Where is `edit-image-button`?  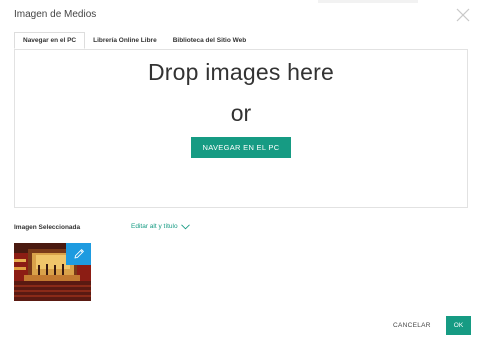 edit-image-button is located at coordinates (78, 254).